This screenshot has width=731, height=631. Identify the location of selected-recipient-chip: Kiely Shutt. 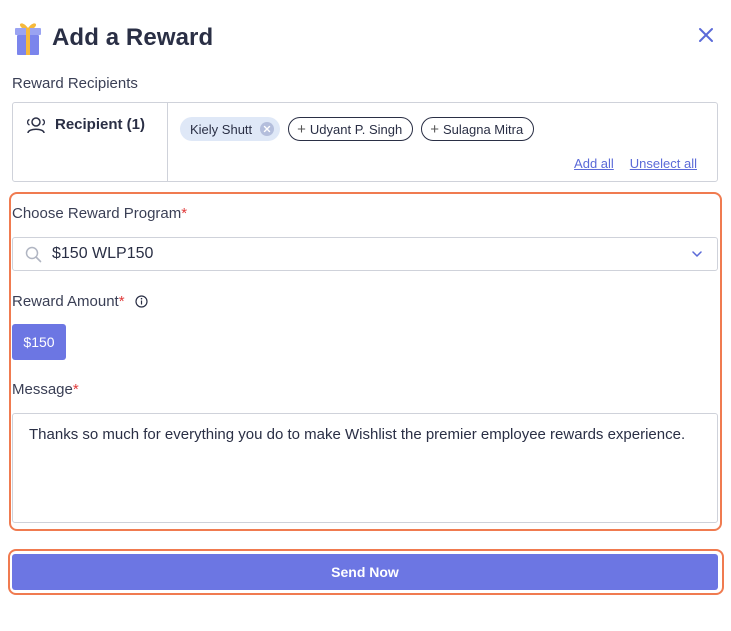
(230, 129).